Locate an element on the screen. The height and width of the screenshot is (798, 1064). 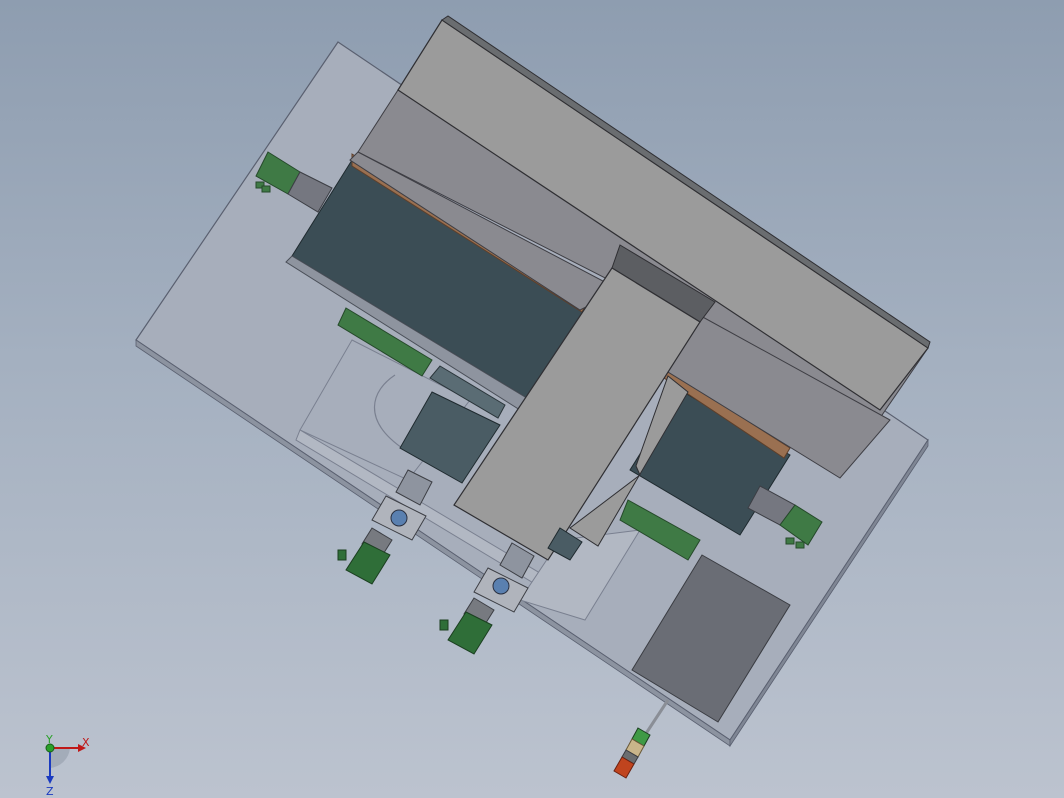
triad-z-label: Z is located at coordinates (50, 791).